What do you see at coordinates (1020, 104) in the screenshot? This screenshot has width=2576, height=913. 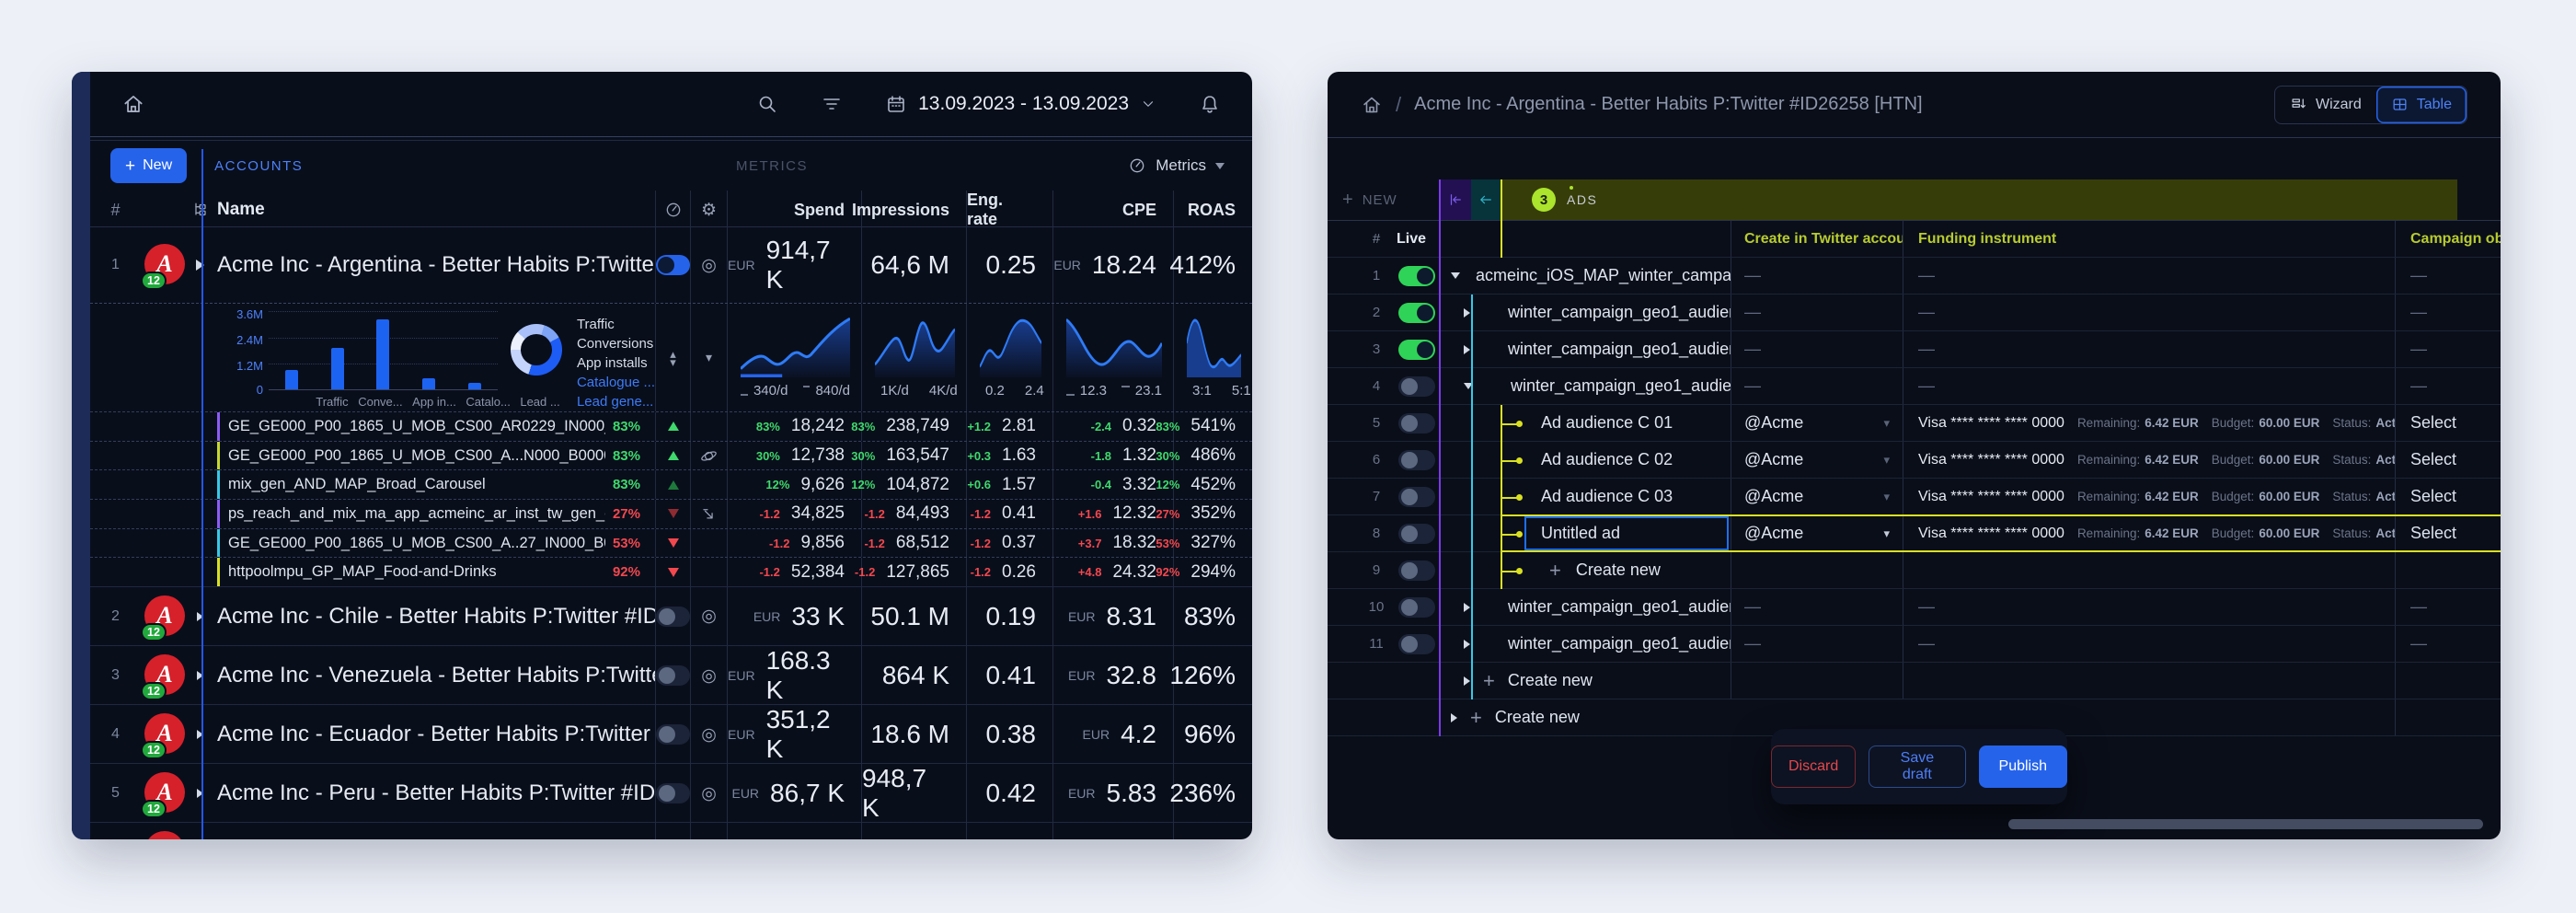 I see `date-range-picker: 13.09.2023 - 13.09.2023` at bounding box center [1020, 104].